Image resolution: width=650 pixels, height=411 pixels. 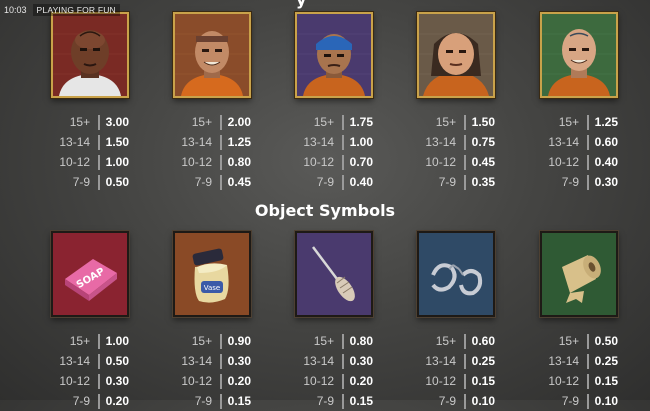 I want to click on character-symbol-1: 15+ 3.00 13-14 1.50 10-12 1.00 7-9 0.50, so click(x=90, y=102).